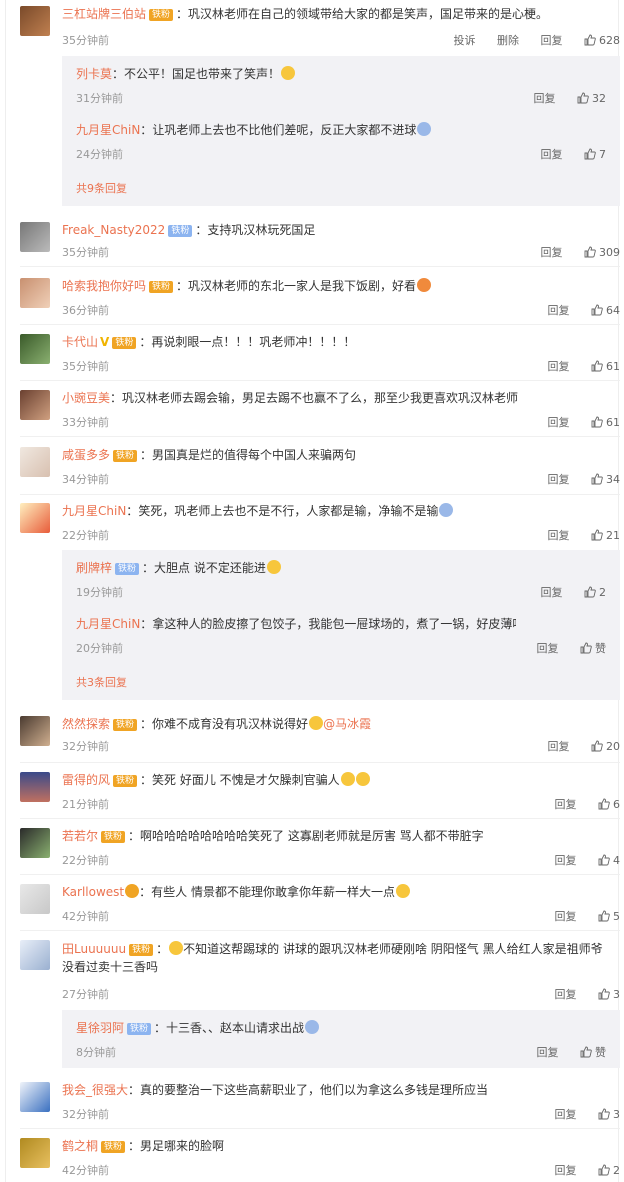 The width and height of the screenshot is (624, 1182). Describe the element at coordinates (209, 455) in the screenshot. I see `comment-line: 咸蛋多多 铁粉 ：男国真是烂的值得每个中国人来骗两句` at that location.